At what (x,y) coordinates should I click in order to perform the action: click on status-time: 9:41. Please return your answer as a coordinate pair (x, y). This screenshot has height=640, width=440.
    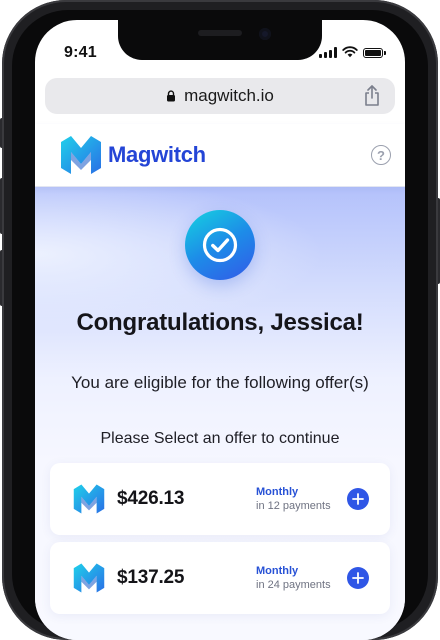
    Looking at the image, I should click on (80, 52).